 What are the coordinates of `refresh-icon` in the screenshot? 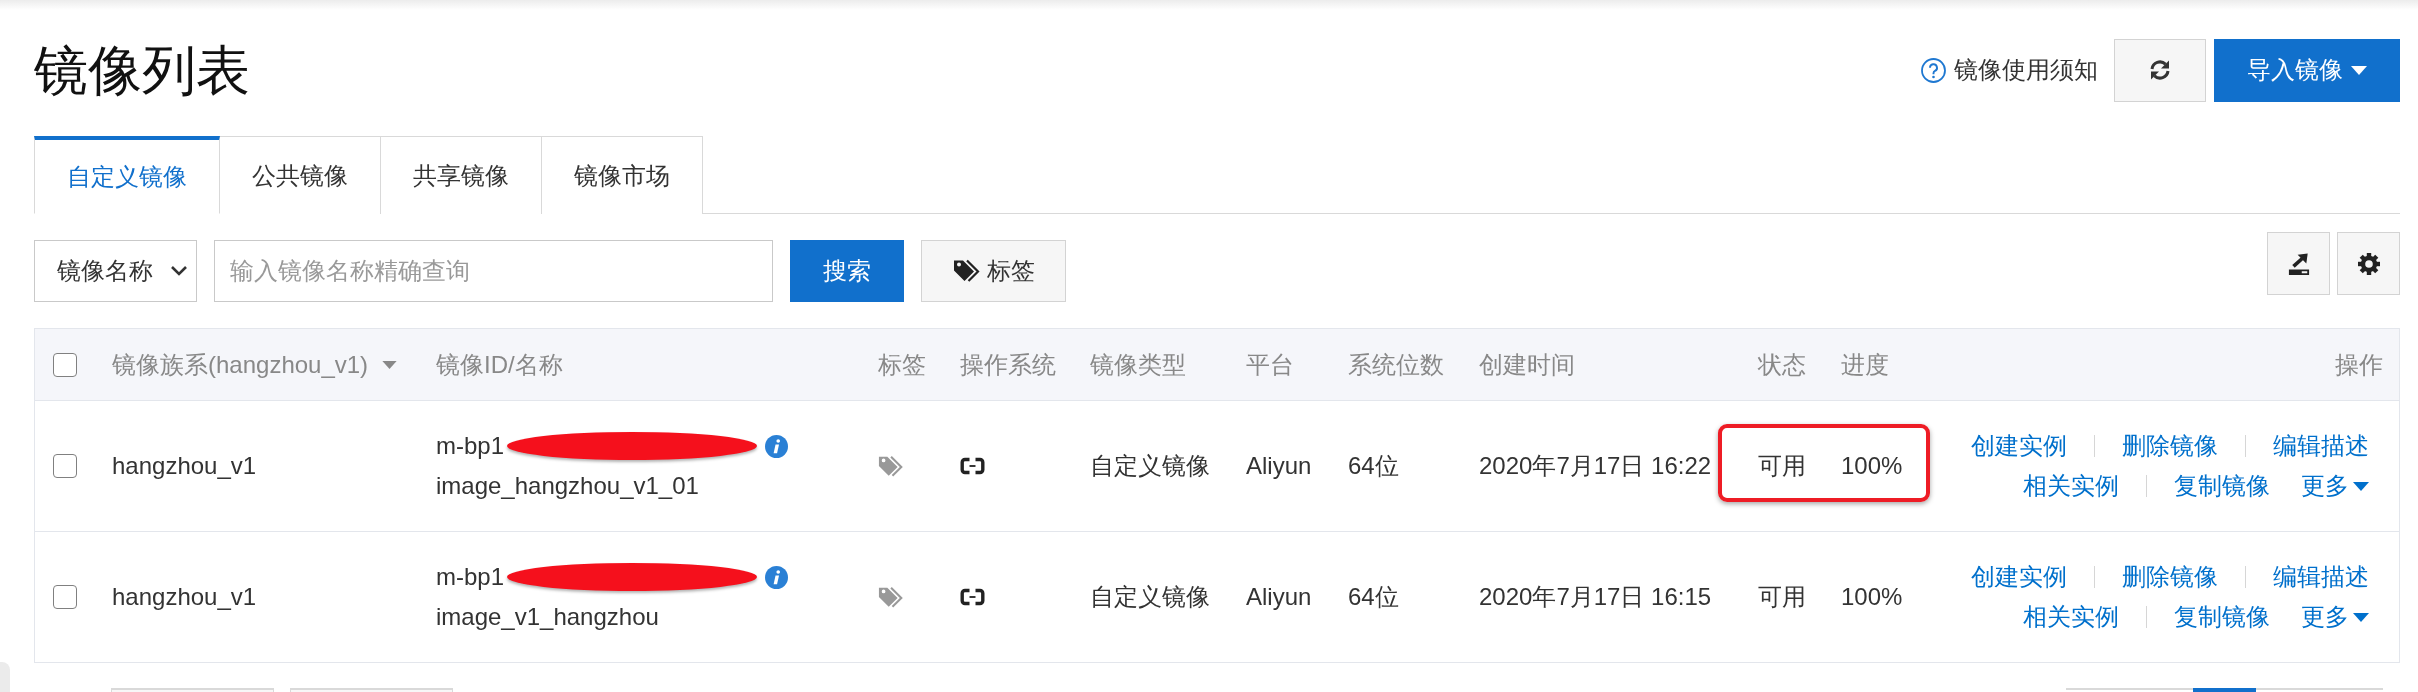 It's located at (2160, 70).